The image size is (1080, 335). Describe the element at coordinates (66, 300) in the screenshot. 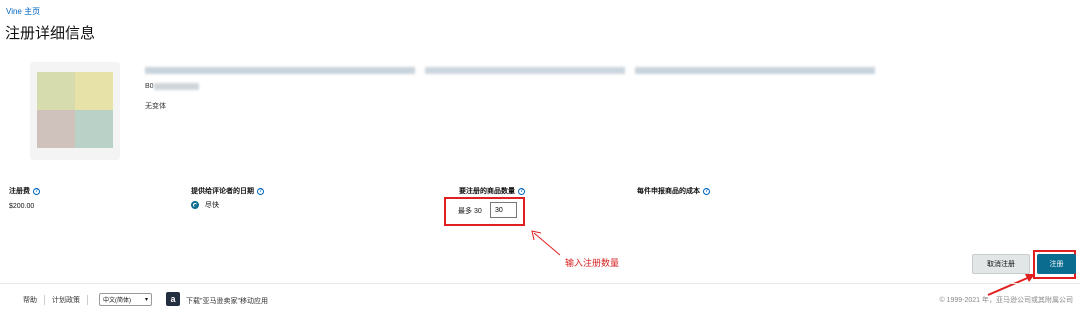

I see `policy-link: 计划政策` at that location.